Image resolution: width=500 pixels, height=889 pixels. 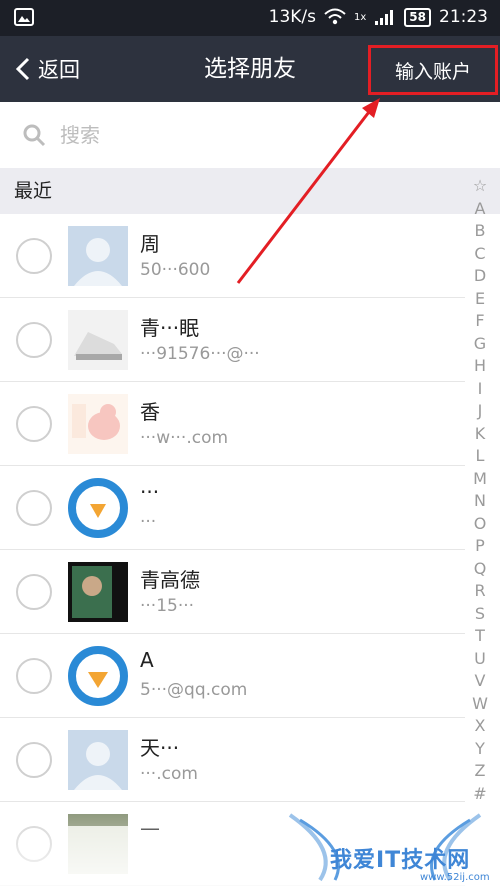 I want to click on watermark-url: www.52ij.com, so click(x=455, y=877).